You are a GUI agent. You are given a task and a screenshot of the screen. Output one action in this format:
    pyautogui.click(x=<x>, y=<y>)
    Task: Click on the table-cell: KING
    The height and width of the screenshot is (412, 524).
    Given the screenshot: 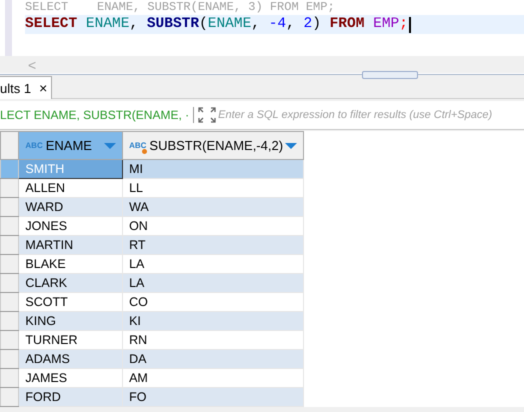 What is the action you would take?
    pyautogui.click(x=70, y=321)
    